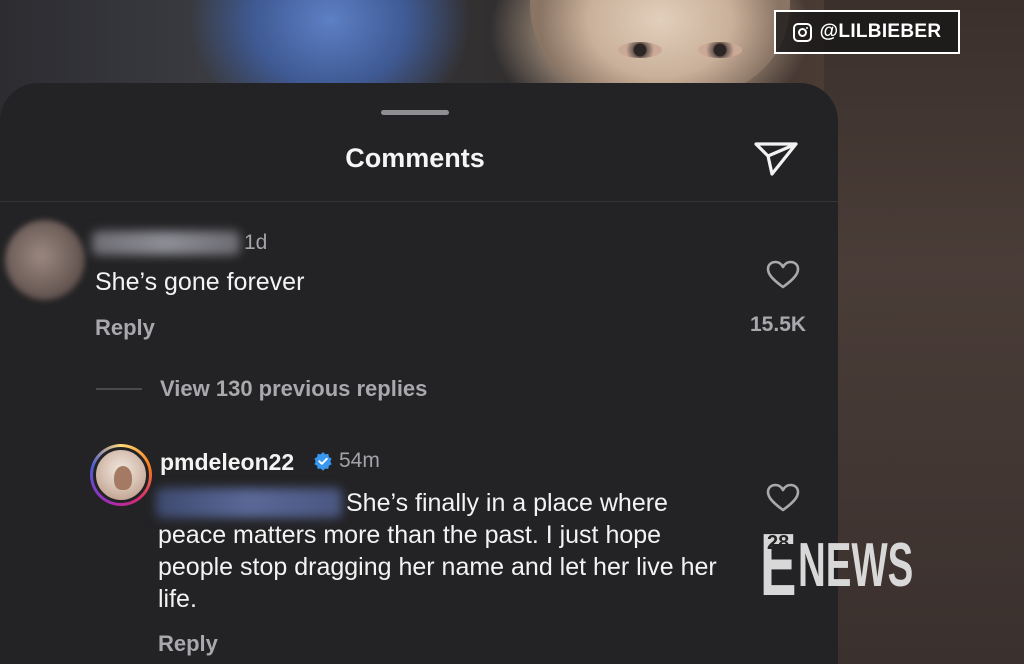  What do you see at coordinates (778, 564) in the screenshot?
I see `enews-logo-e: E` at bounding box center [778, 564].